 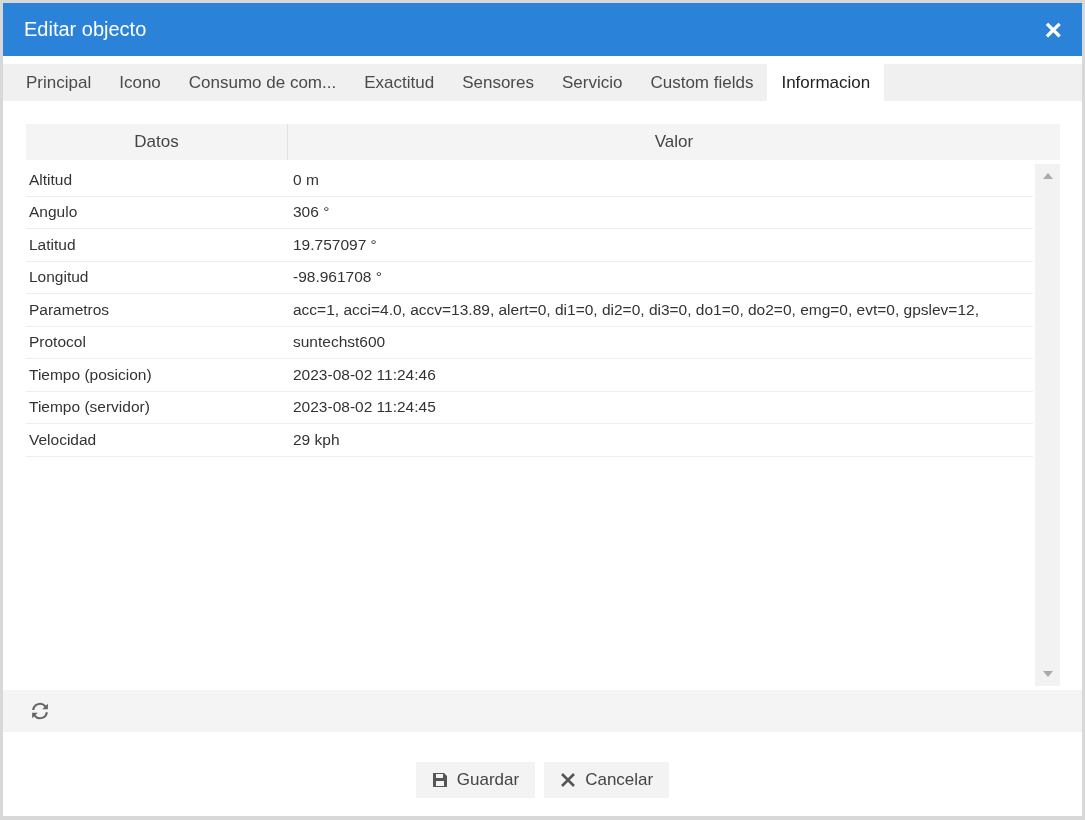 What do you see at coordinates (89, 407) in the screenshot?
I see `table-cell-text: Tiempo (servidor)` at bounding box center [89, 407].